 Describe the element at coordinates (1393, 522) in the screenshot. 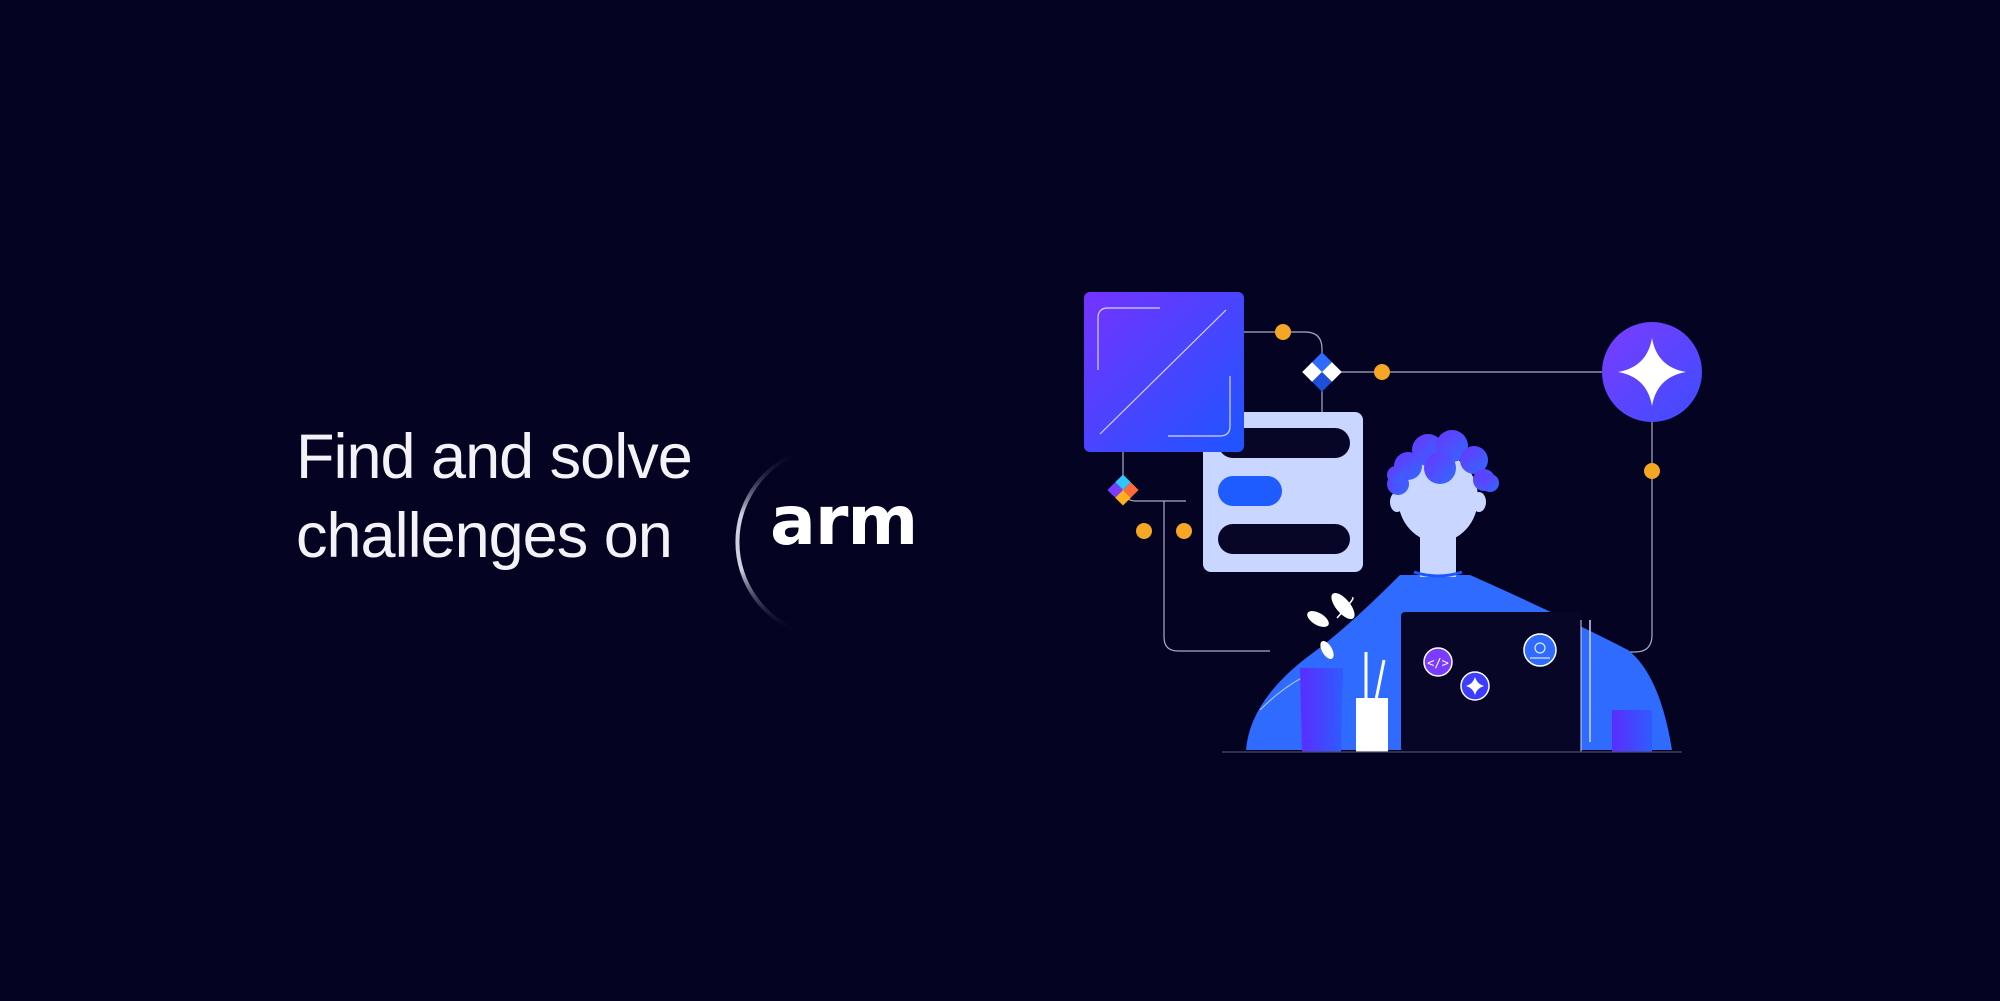

I see `developer-illustration: </>` at that location.